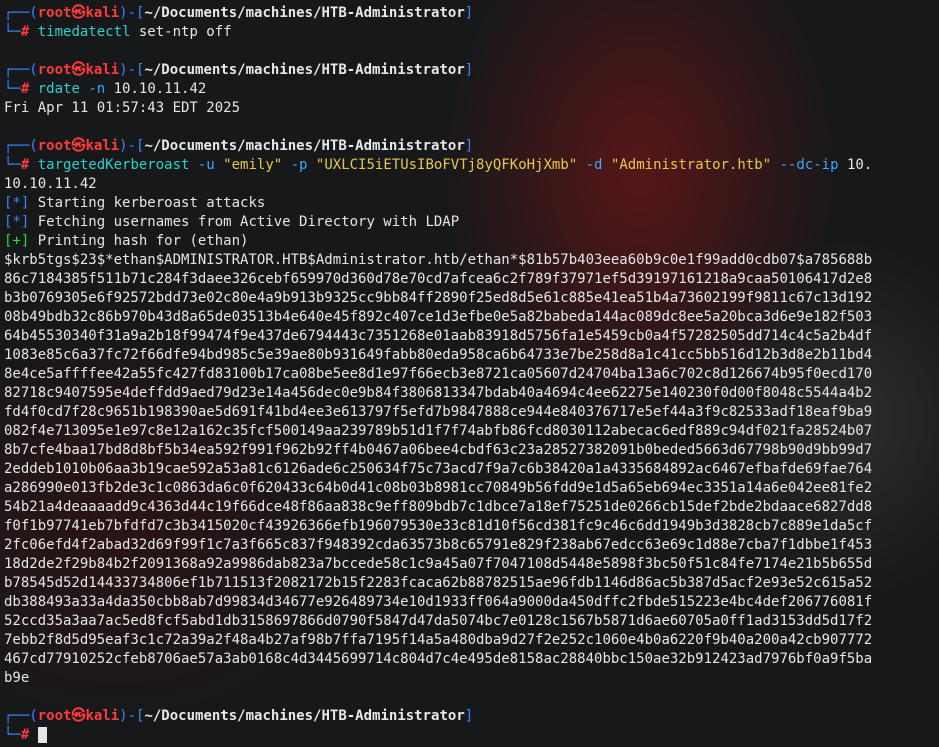 The height and width of the screenshot is (747, 939). What do you see at coordinates (139, 241) in the screenshot?
I see `output-text: Printing hash for (ethan)` at bounding box center [139, 241].